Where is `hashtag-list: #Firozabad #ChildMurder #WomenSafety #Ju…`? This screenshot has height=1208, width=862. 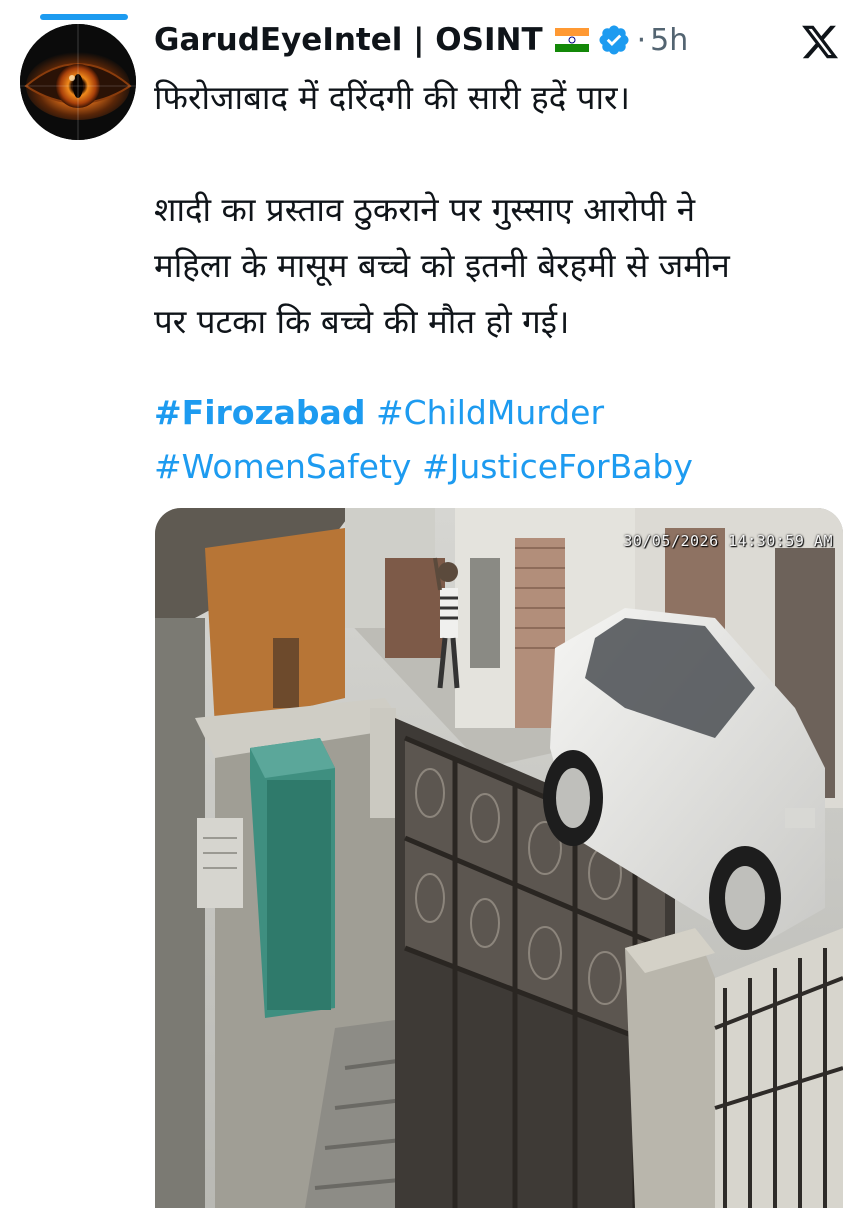
hashtag-list: #Firozabad #ChildMurder #WomenSafety #Ju… is located at coordinates (499, 440).